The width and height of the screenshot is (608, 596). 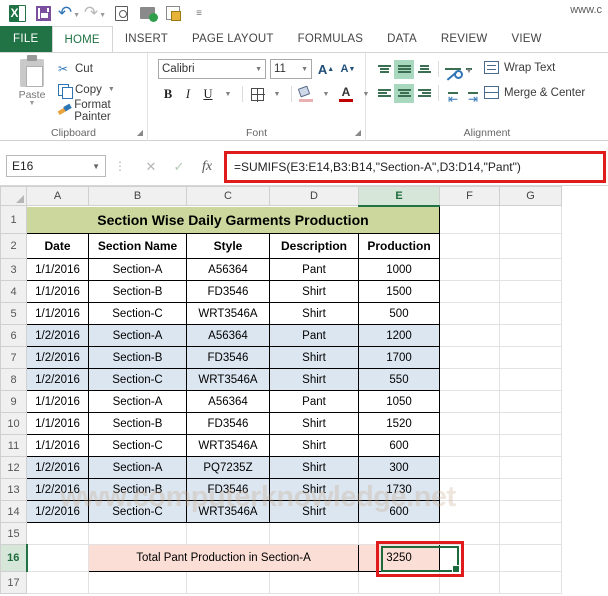 I want to click on cell-c9: A56364, so click(x=228, y=401).